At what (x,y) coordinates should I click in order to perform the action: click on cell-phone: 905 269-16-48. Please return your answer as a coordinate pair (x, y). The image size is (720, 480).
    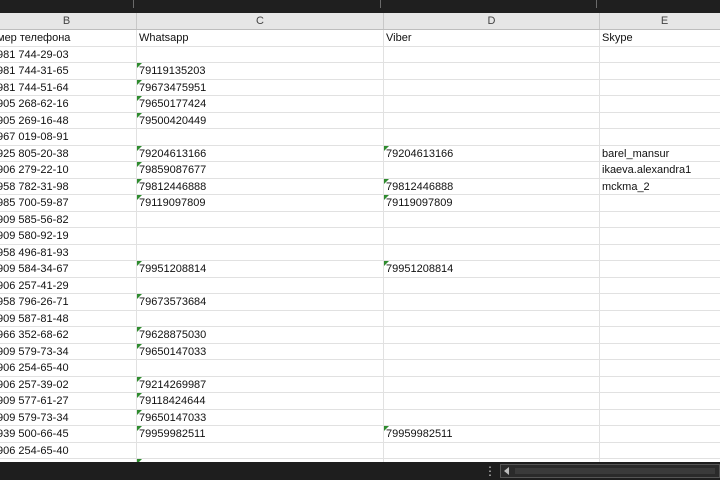
    Looking at the image, I should click on (68, 120).